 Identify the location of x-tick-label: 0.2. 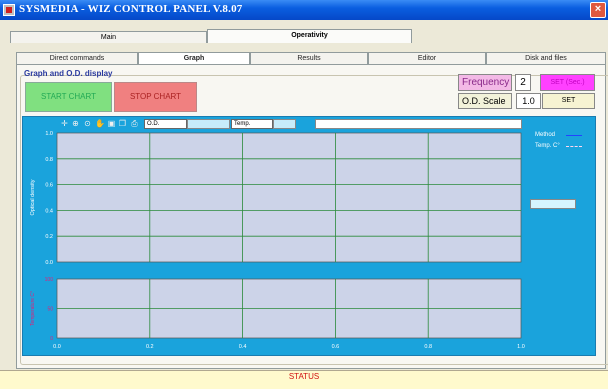
(150, 347).